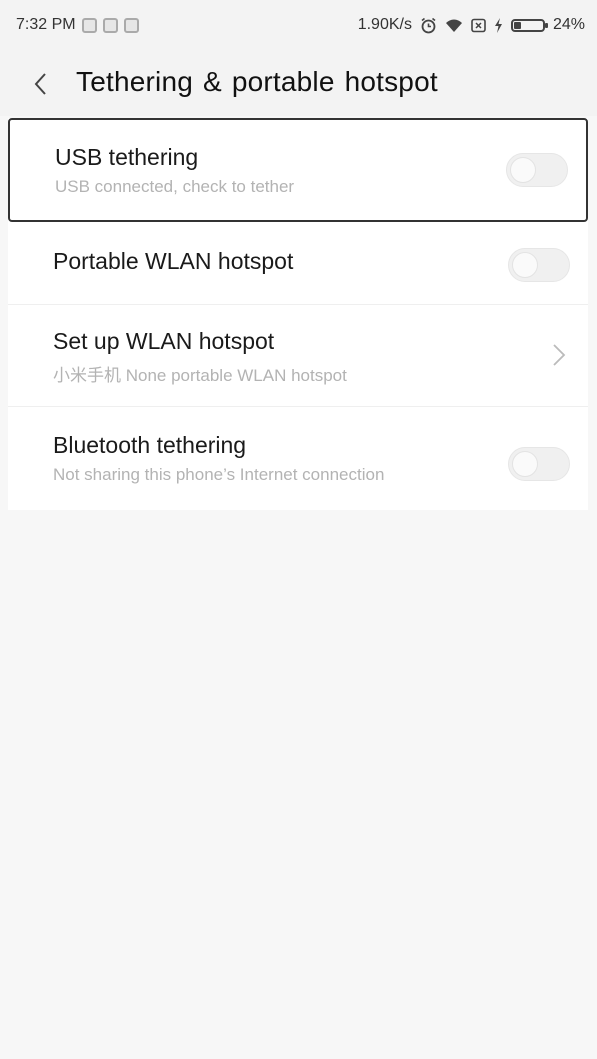  What do you see at coordinates (539, 265) in the screenshot?
I see `portable-wlan-hotspot-toggle` at bounding box center [539, 265].